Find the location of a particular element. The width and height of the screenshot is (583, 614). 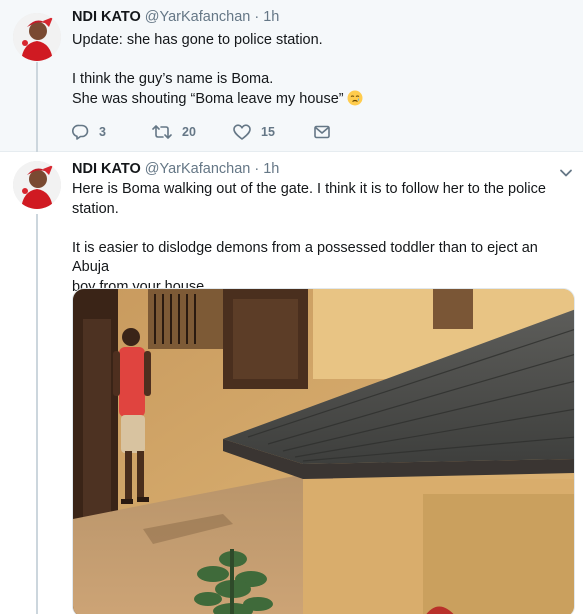

tweet-line: station. is located at coordinates (95, 208).